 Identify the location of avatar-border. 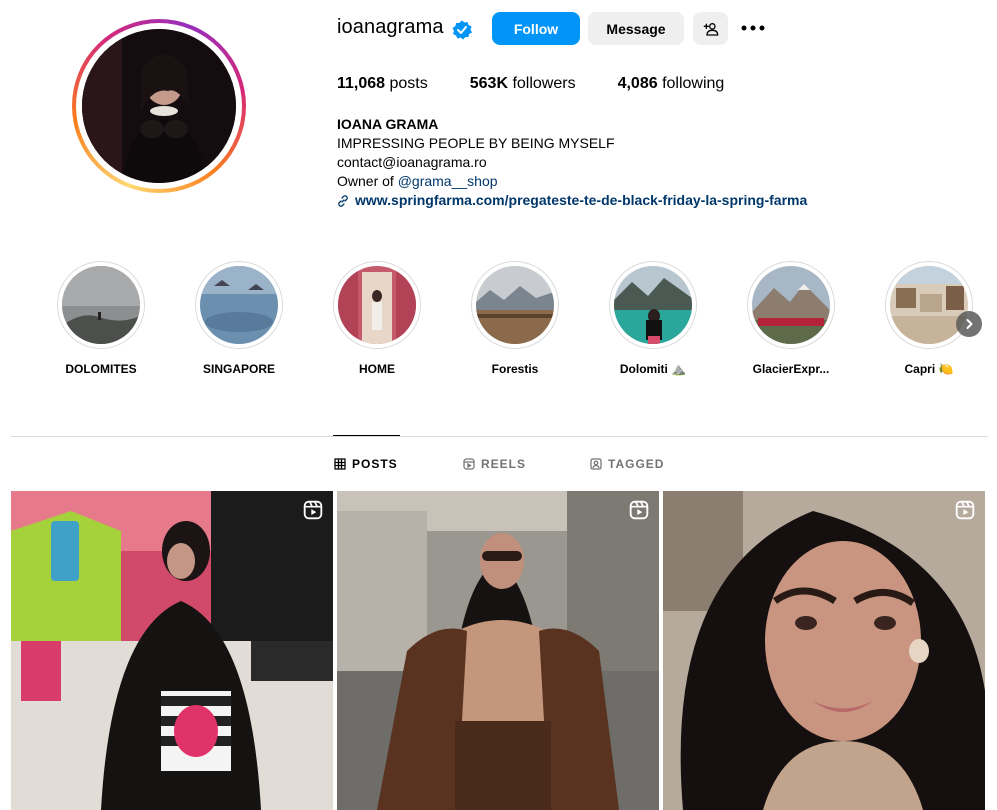
(159, 106).